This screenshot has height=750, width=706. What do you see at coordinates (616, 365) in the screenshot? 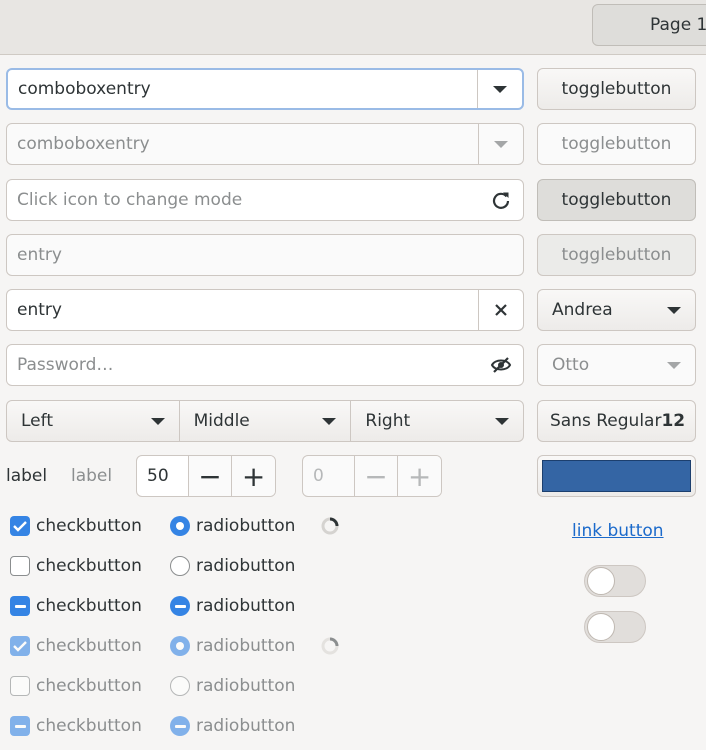
I see `combo-otto-disabled: Otto` at bounding box center [616, 365].